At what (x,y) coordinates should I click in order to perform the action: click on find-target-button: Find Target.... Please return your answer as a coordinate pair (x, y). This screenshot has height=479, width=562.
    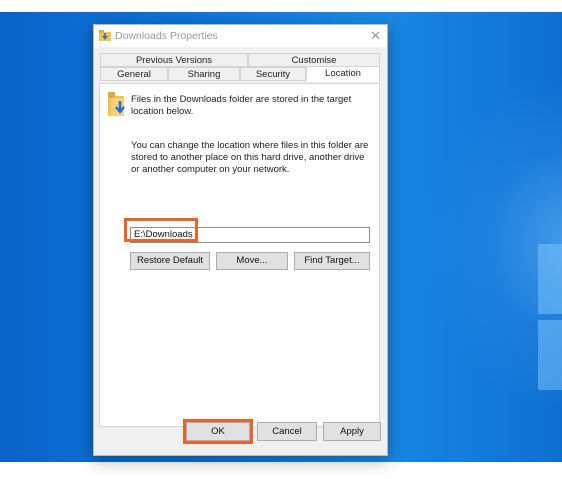
    Looking at the image, I should click on (332, 261).